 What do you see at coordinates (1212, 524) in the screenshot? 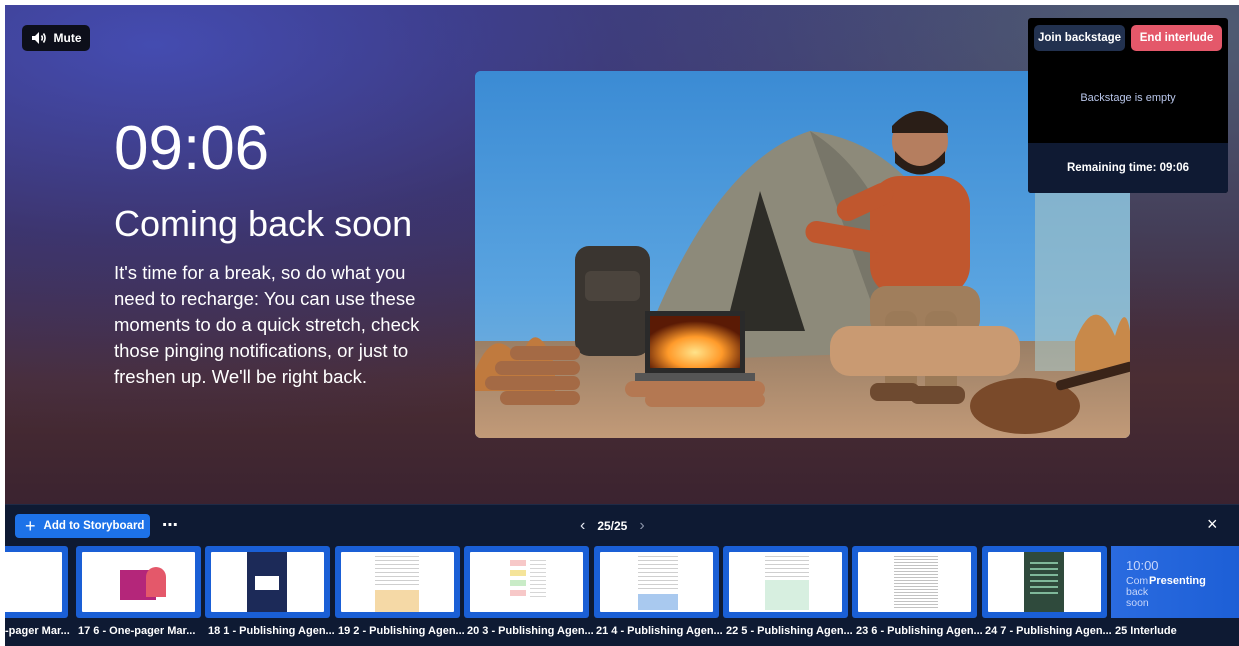
I see `close-icon: ×` at bounding box center [1212, 524].